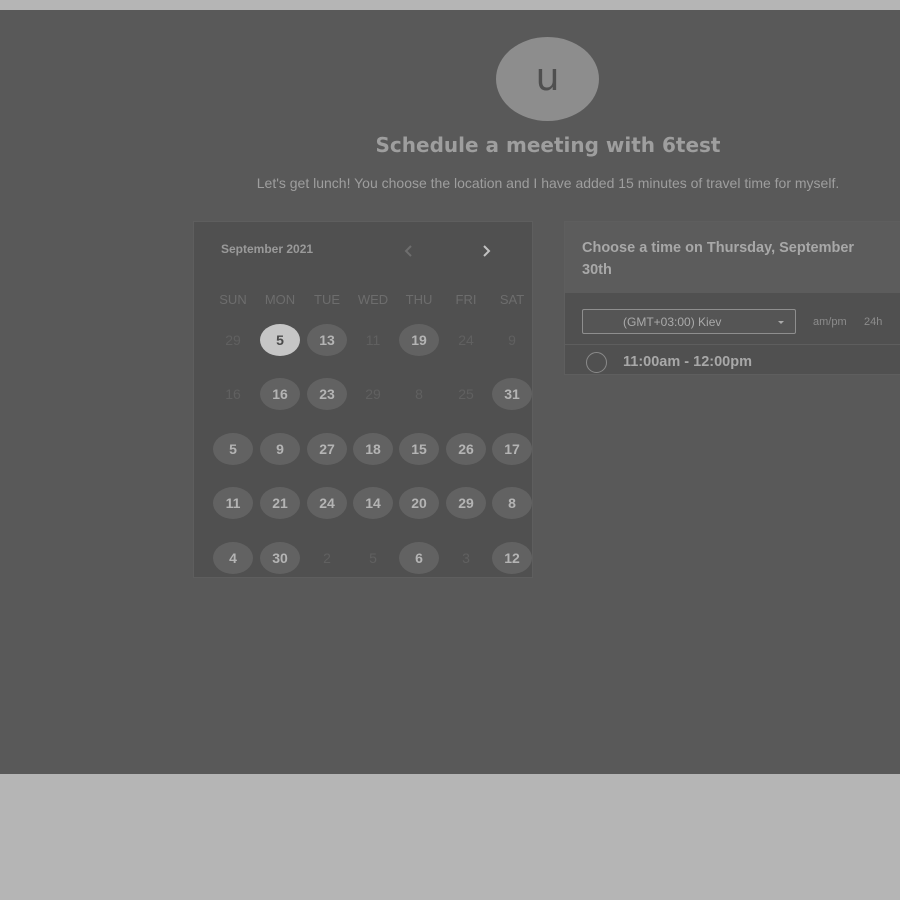 The height and width of the screenshot is (900, 900). I want to click on calendar-day: 17, so click(512, 449).